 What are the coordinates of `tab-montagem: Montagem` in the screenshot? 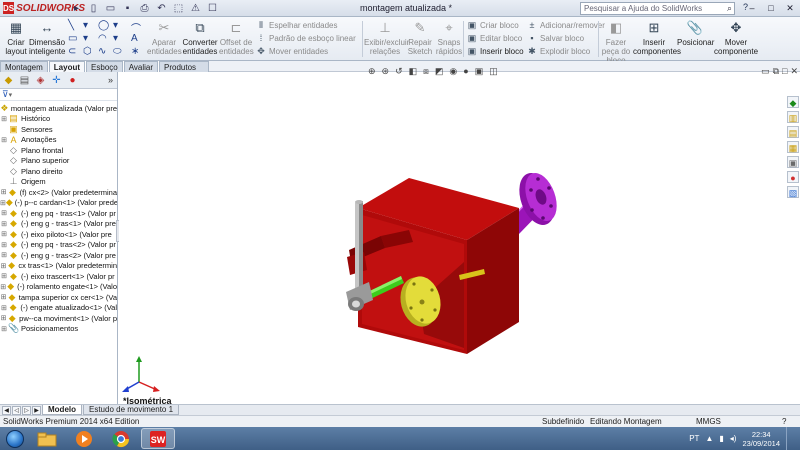 It's located at (24, 66).